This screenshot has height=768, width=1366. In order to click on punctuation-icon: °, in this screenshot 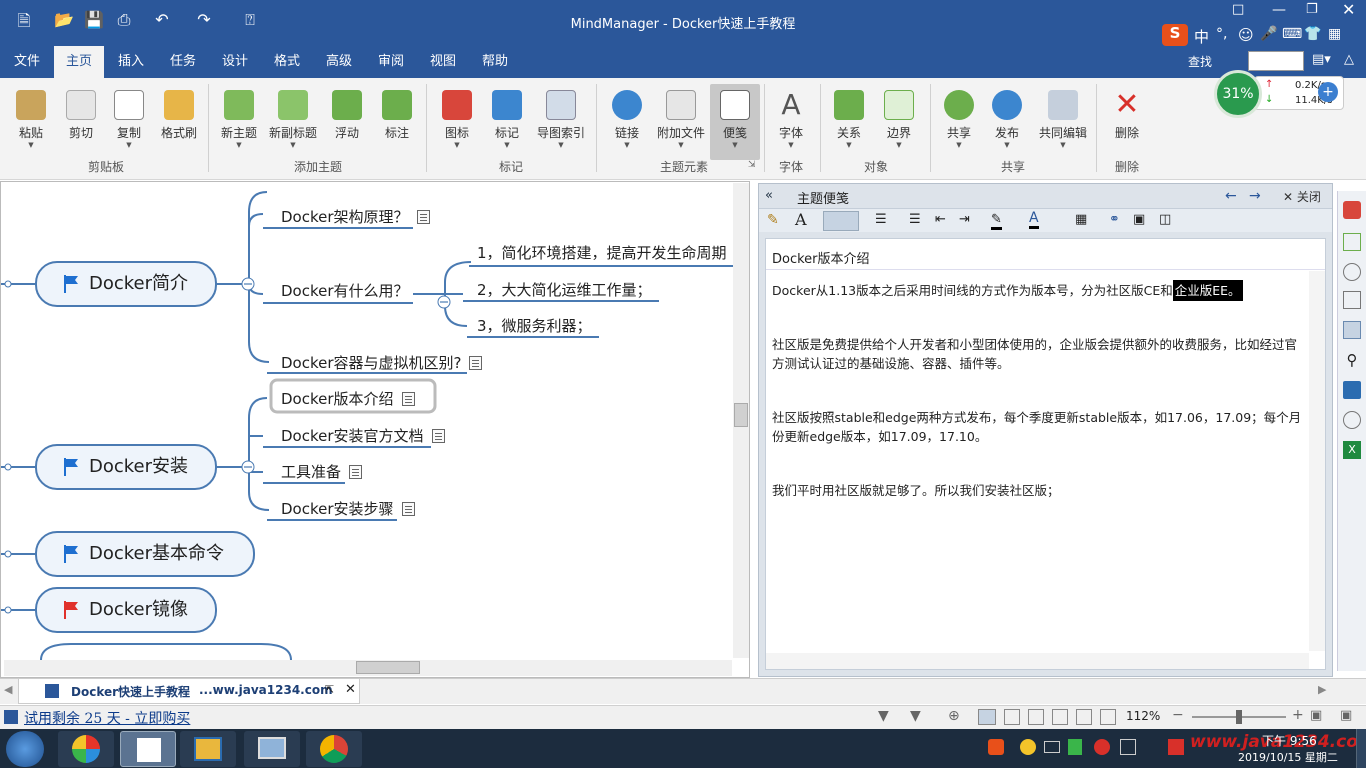, I will do `click(1221, 34)`.